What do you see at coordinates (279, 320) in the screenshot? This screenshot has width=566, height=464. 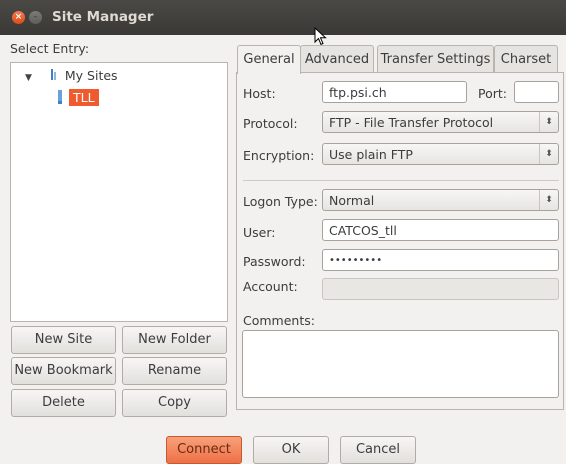 I see `comments-label: Comments:` at bounding box center [279, 320].